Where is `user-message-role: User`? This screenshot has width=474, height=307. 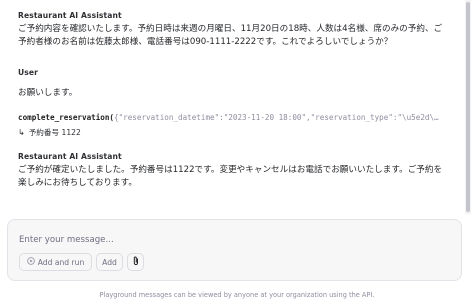 user-message-role: User is located at coordinates (238, 72).